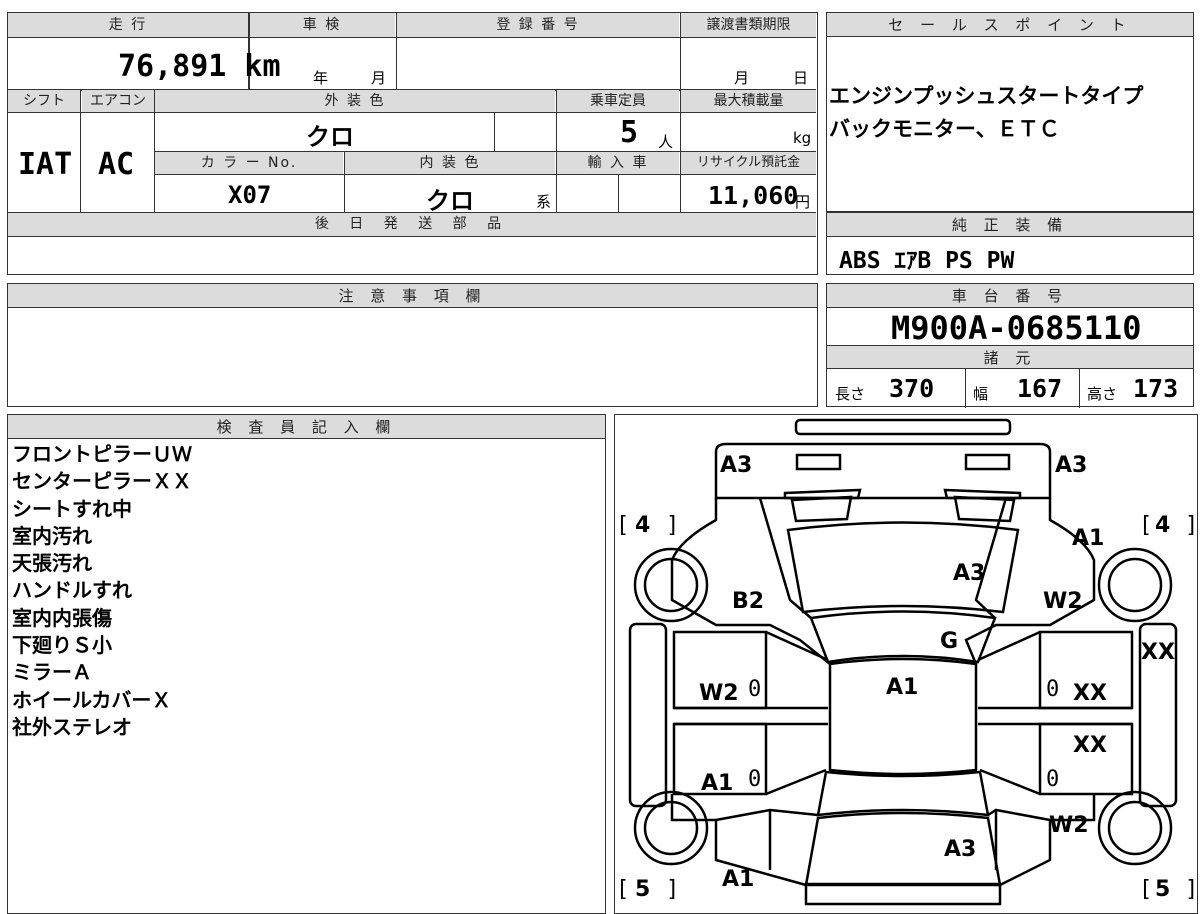  Describe the element at coordinates (1069, 825) in the screenshot. I see `damage-right-rear-wheel: W2` at that location.